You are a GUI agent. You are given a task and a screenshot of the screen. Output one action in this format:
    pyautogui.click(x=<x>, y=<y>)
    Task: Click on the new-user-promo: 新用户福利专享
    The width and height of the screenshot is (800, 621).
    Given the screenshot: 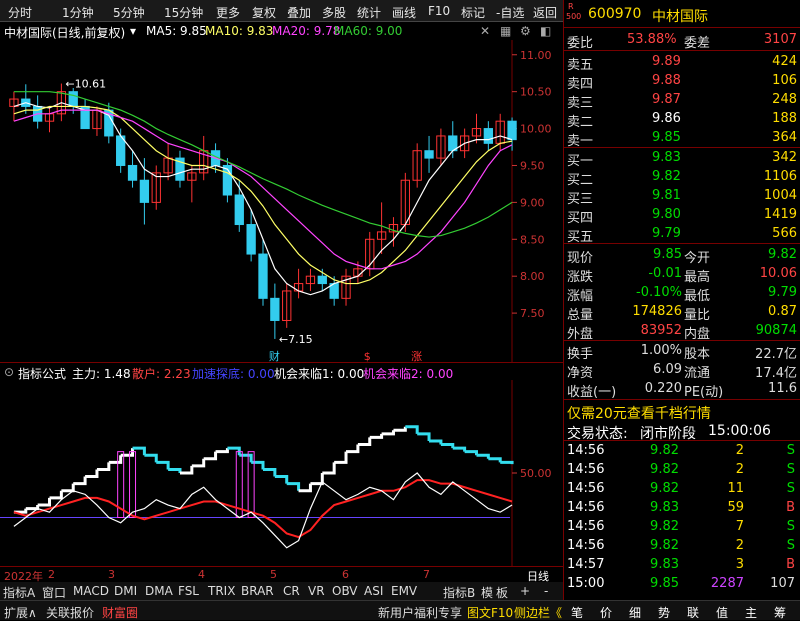 What is the action you would take?
    pyautogui.click(x=420, y=612)
    